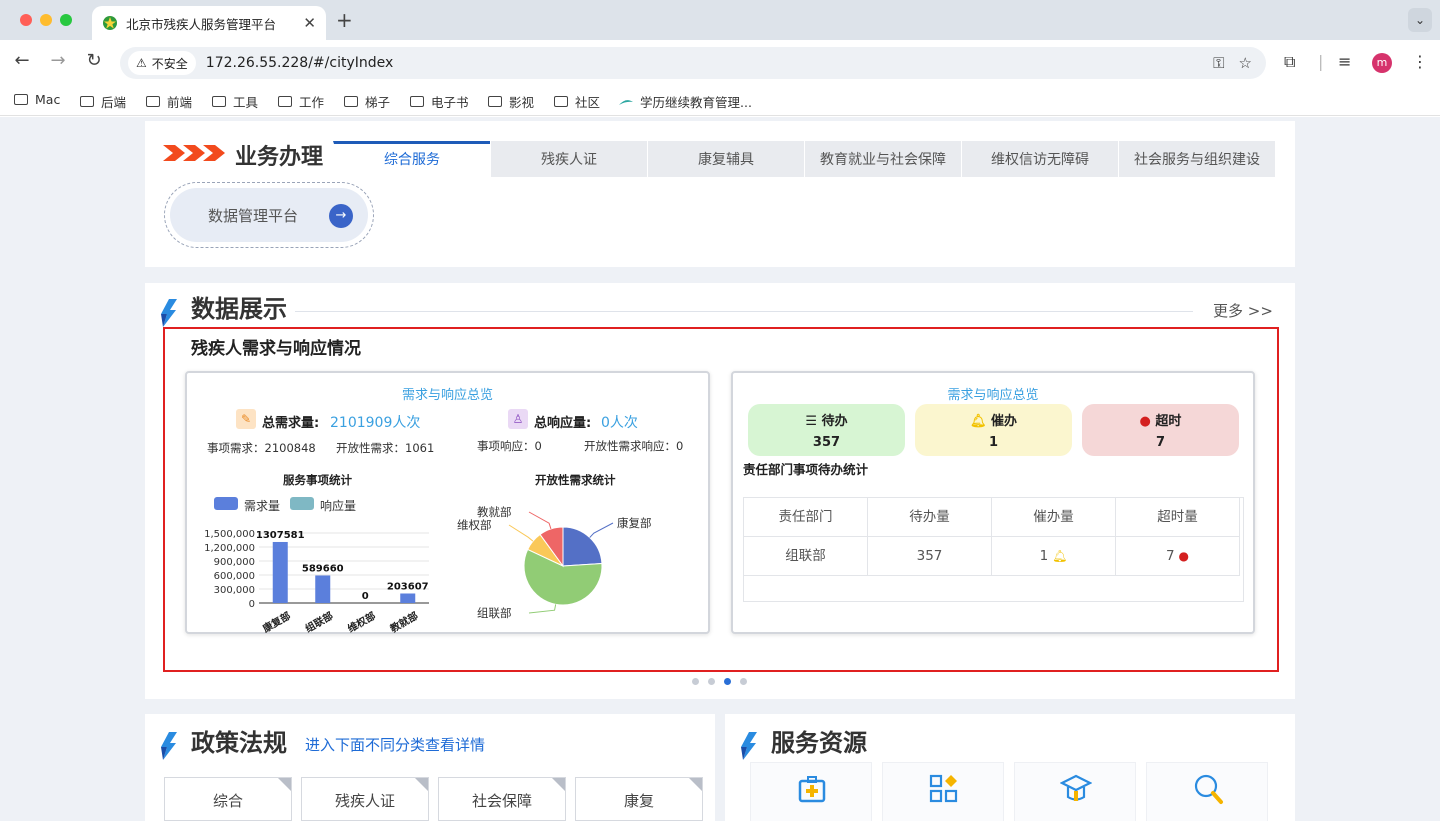  I want to click on tab-rehab-aids: 康复辅具, so click(725, 159).